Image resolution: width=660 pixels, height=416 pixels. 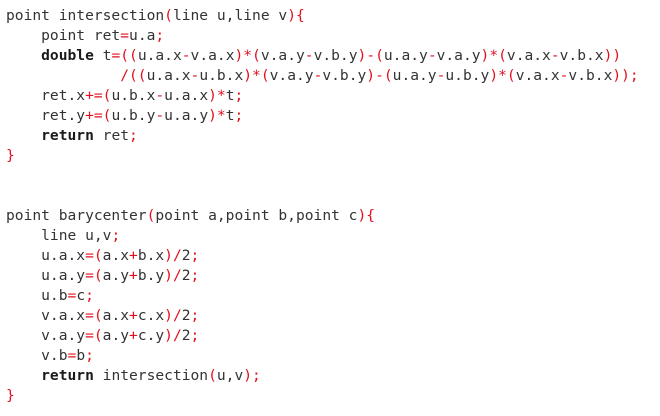 What do you see at coordinates (330, 136) in the screenshot?
I see `code-line: return ret;` at bounding box center [330, 136].